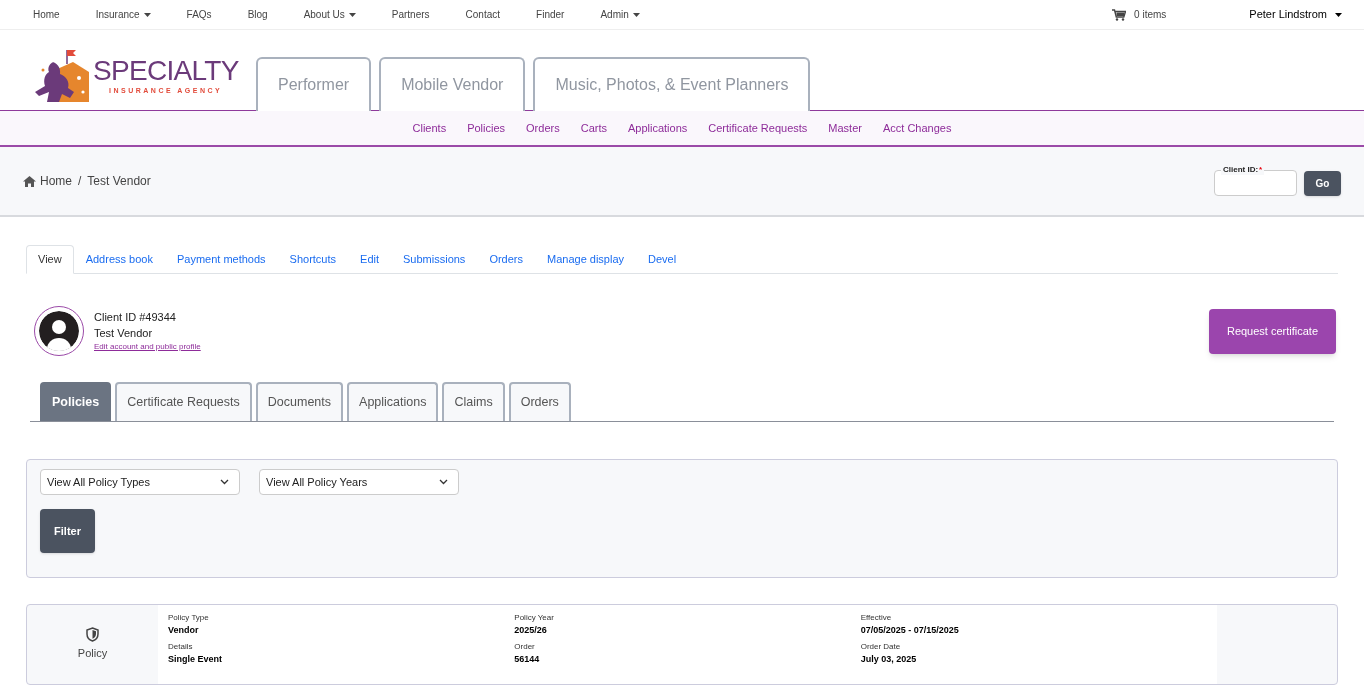 The image size is (1364, 695). Describe the element at coordinates (531, 630) in the screenshot. I see `field-value: 2025/26` at that location.